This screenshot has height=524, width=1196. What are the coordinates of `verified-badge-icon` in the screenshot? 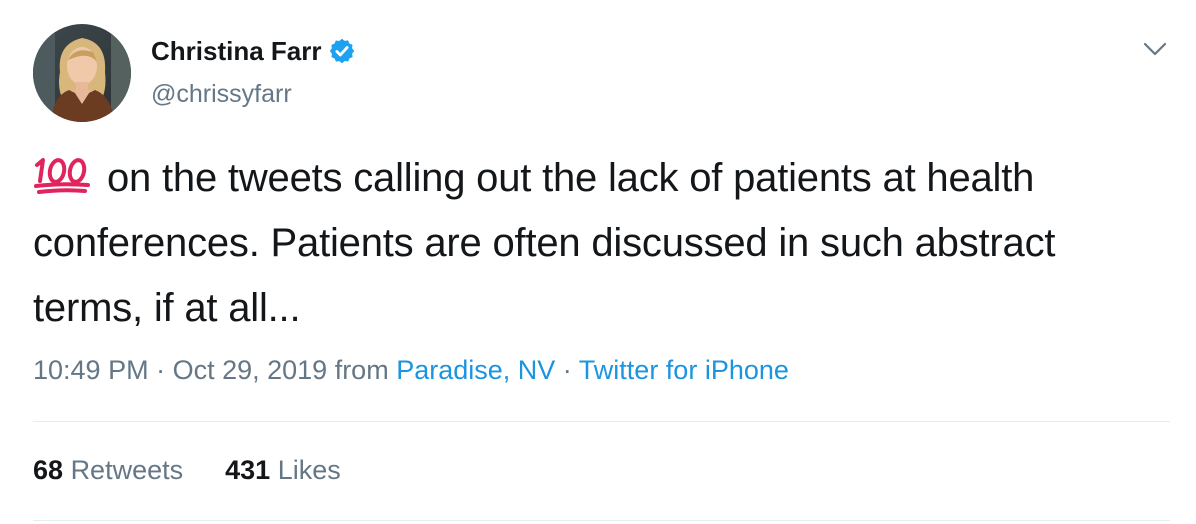 It's located at (341, 51).